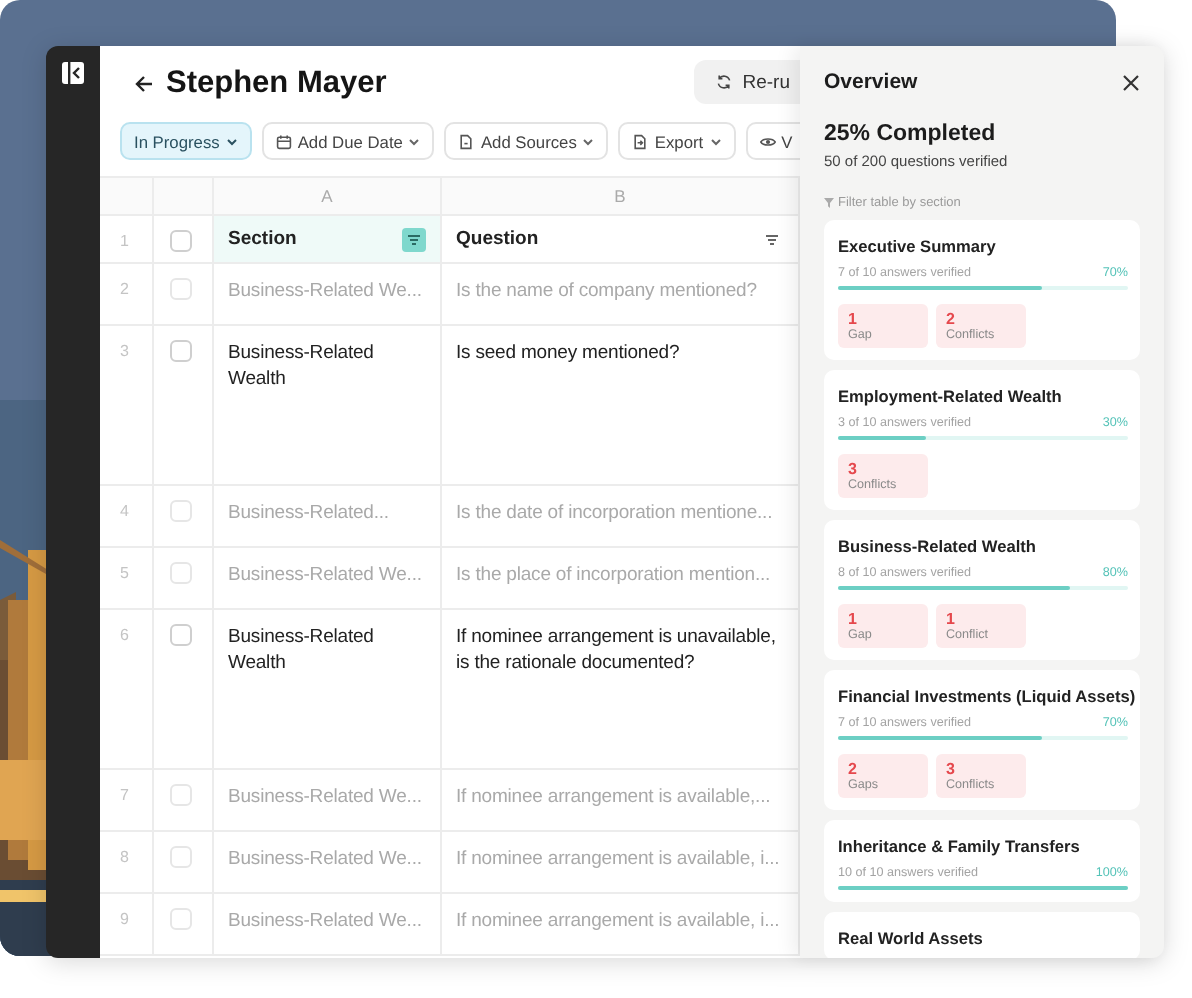 The image size is (1192, 998). Describe the element at coordinates (960, 846) in the screenshot. I see `section-title: Inheritance & Family Transfers` at that location.